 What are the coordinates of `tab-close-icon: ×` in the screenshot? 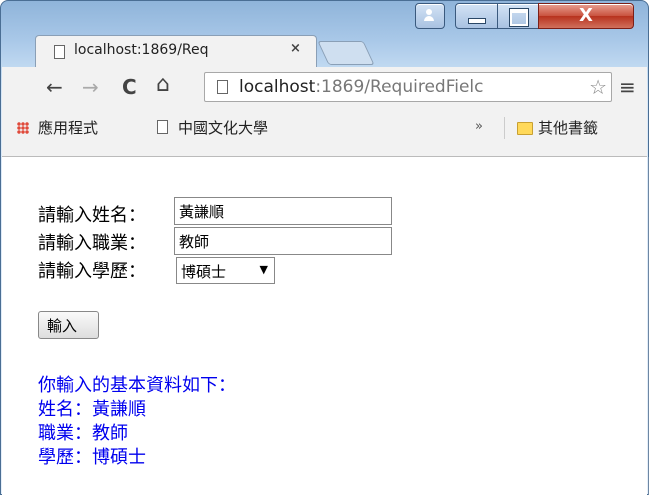 It's located at (295, 48).